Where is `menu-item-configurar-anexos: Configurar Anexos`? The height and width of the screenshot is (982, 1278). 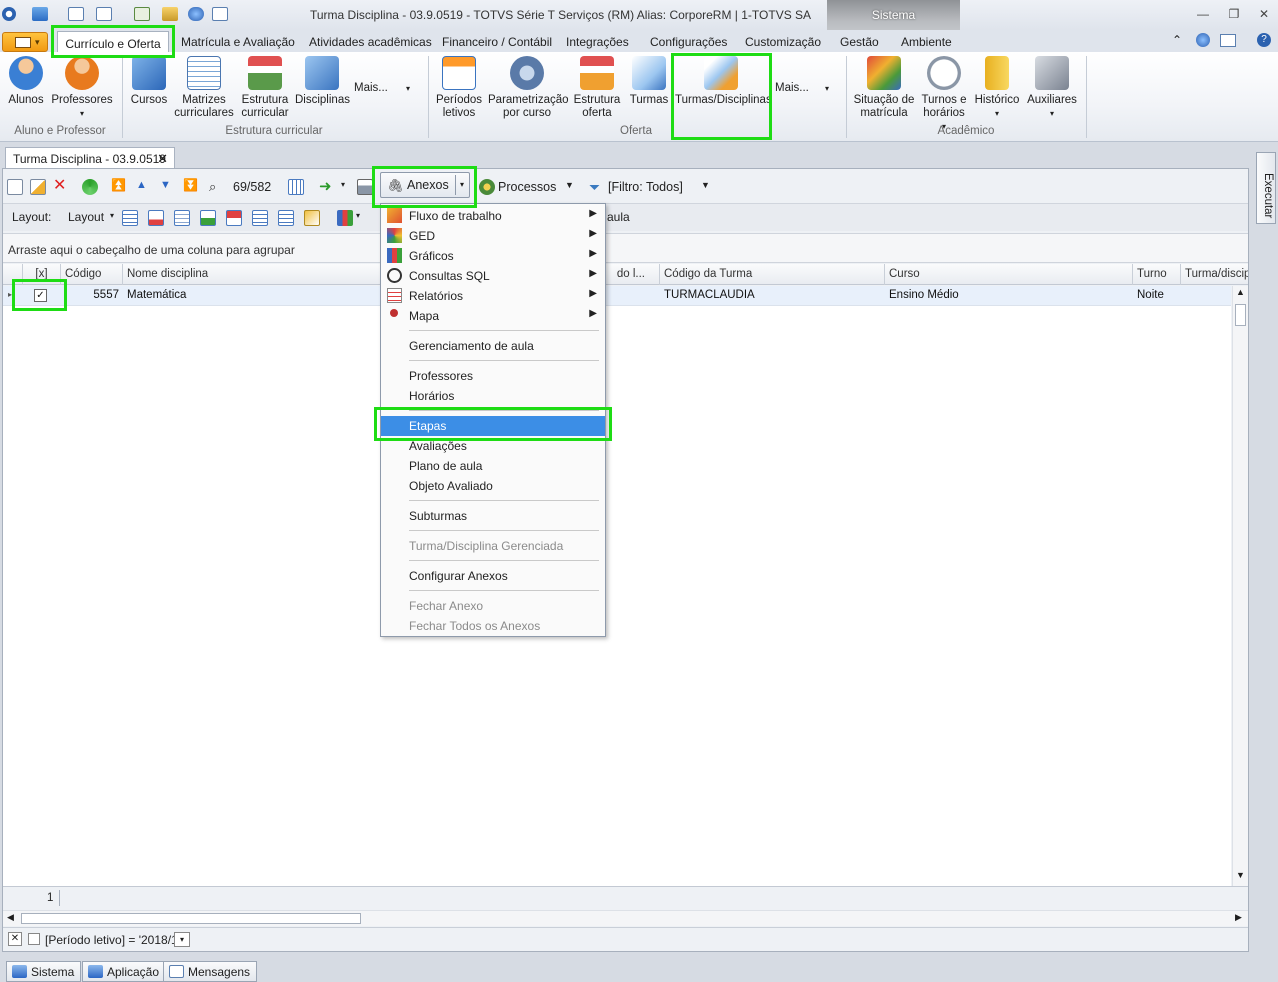 menu-item-configurar-anexos: Configurar Anexos is located at coordinates (493, 576).